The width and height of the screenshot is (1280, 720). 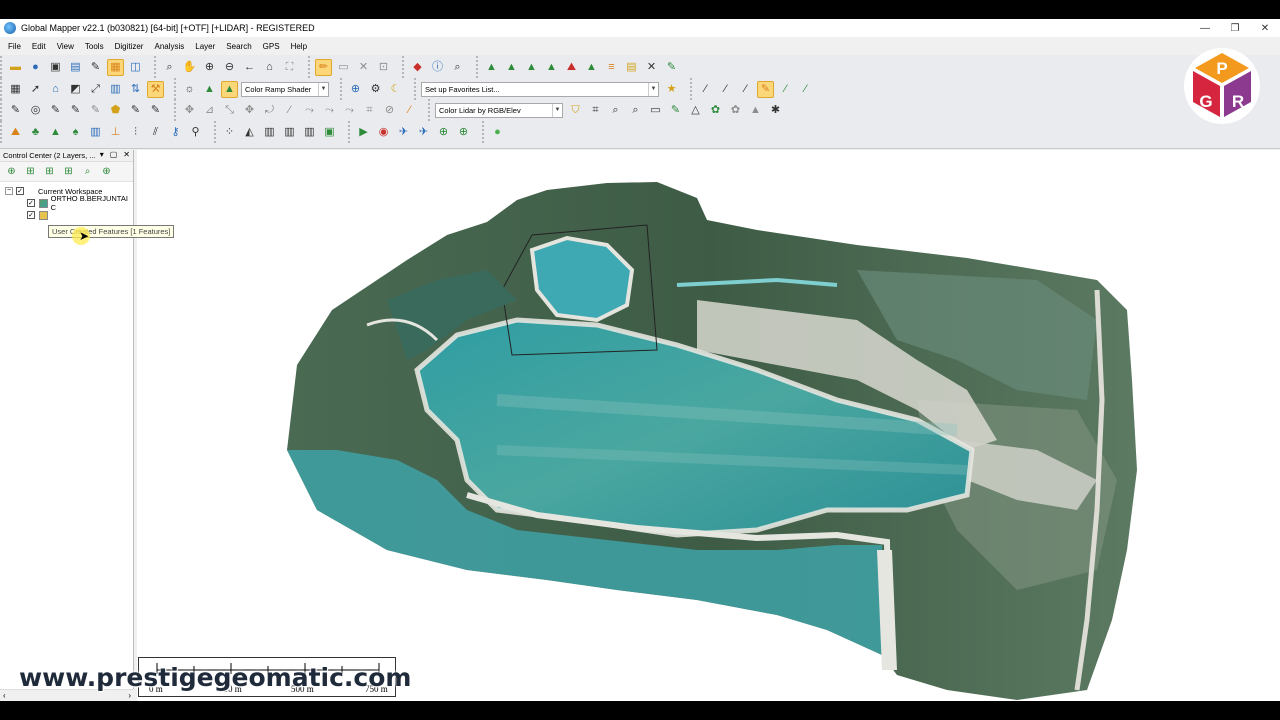 What do you see at coordinates (238, 46) in the screenshot?
I see `menu-search: Search` at bounding box center [238, 46].